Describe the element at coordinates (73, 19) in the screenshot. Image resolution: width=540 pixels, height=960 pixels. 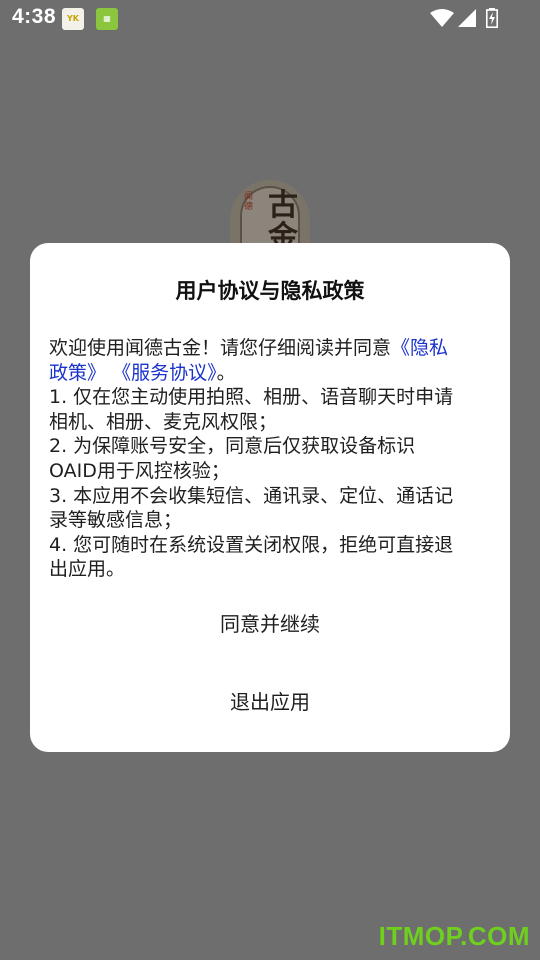
I see `app-notification-icon: YK` at that location.